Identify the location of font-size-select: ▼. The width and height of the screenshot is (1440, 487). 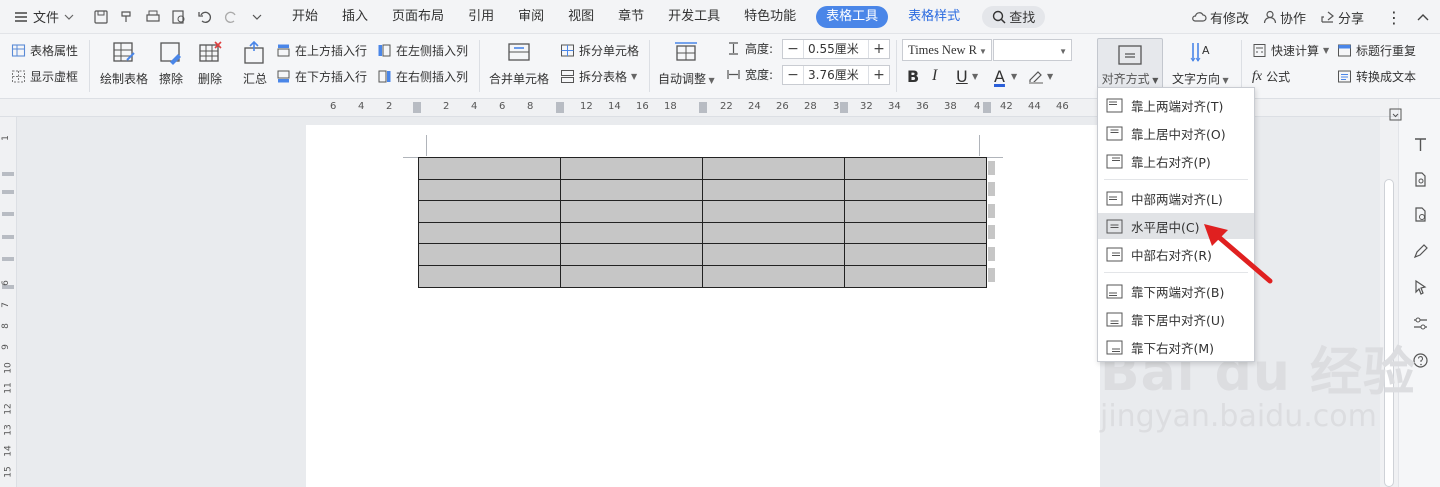
(1032, 50).